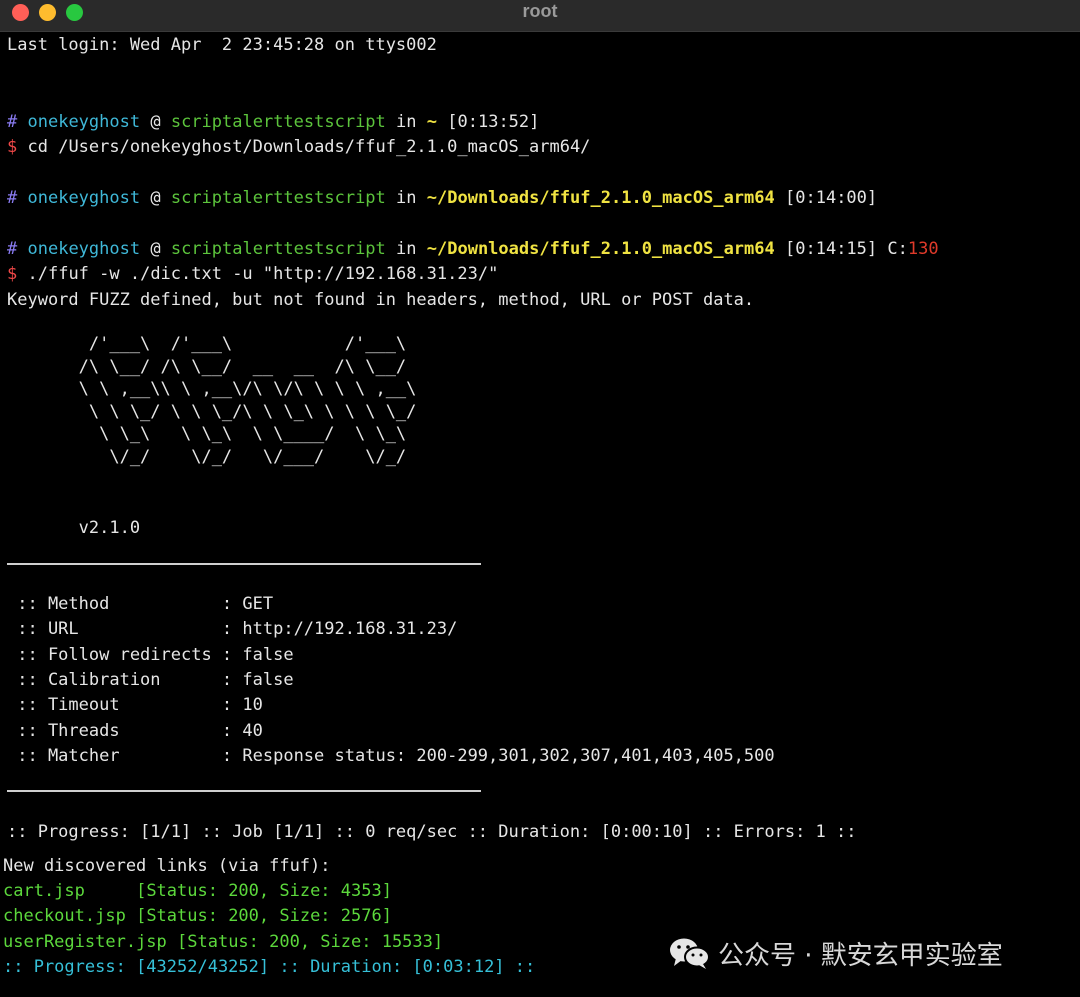 Image resolution: width=1080 pixels, height=997 pixels. I want to click on discovered-link: cart.jsp [Status: 200, Size: 4353], so click(197, 891).